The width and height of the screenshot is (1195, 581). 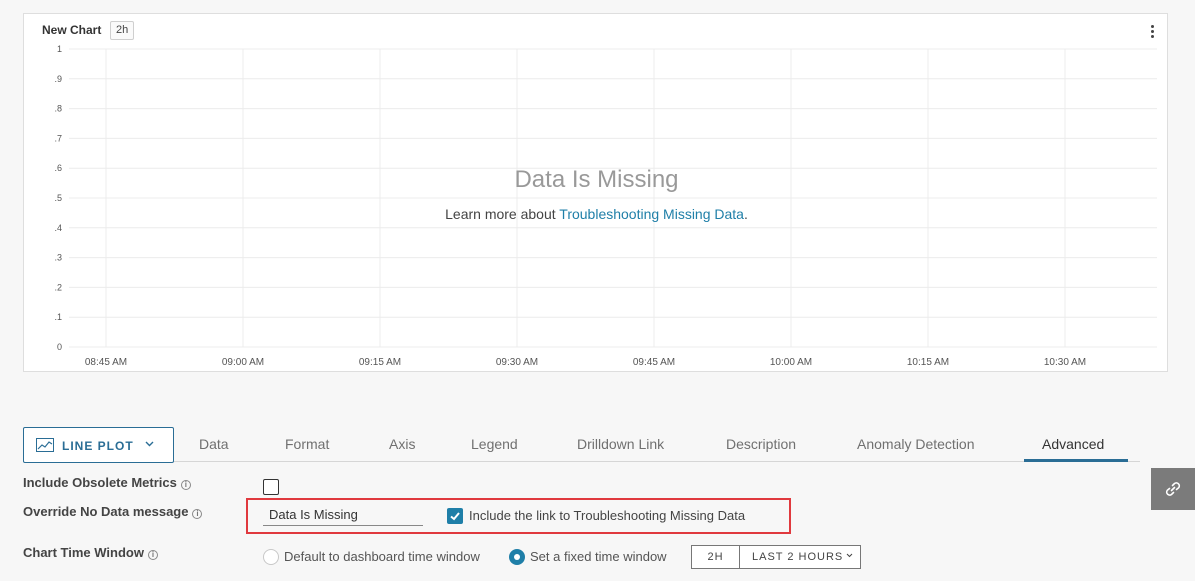 What do you see at coordinates (271, 487) in the screenshot?
I see `include-obsolete-checkbox` at bounding box center [271, 487].